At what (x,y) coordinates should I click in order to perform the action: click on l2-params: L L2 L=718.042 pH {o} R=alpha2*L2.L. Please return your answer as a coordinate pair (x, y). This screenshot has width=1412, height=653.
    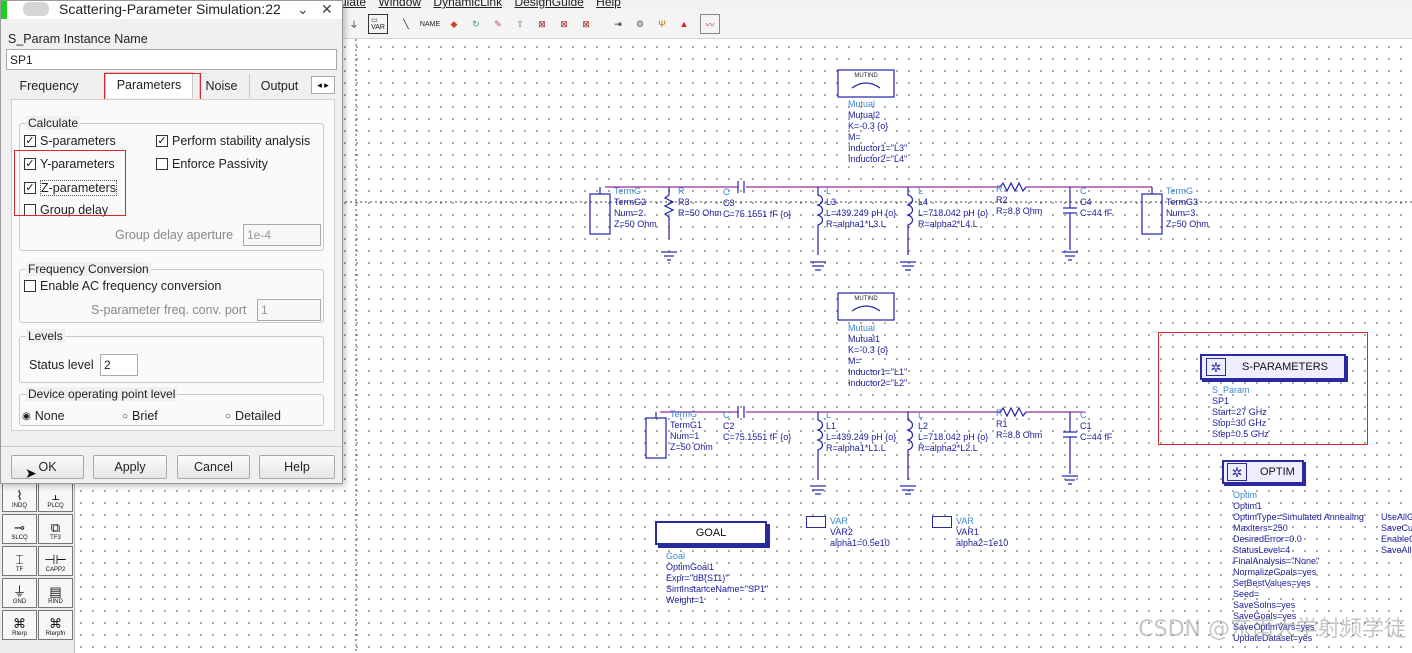
    Looking at the image, I should click on (953, 431).